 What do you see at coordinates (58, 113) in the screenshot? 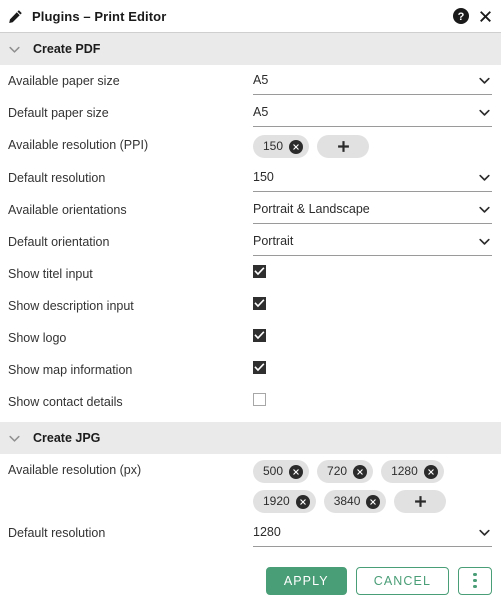
I see `row-label: Default paper size` at bounding box center [58, 113].